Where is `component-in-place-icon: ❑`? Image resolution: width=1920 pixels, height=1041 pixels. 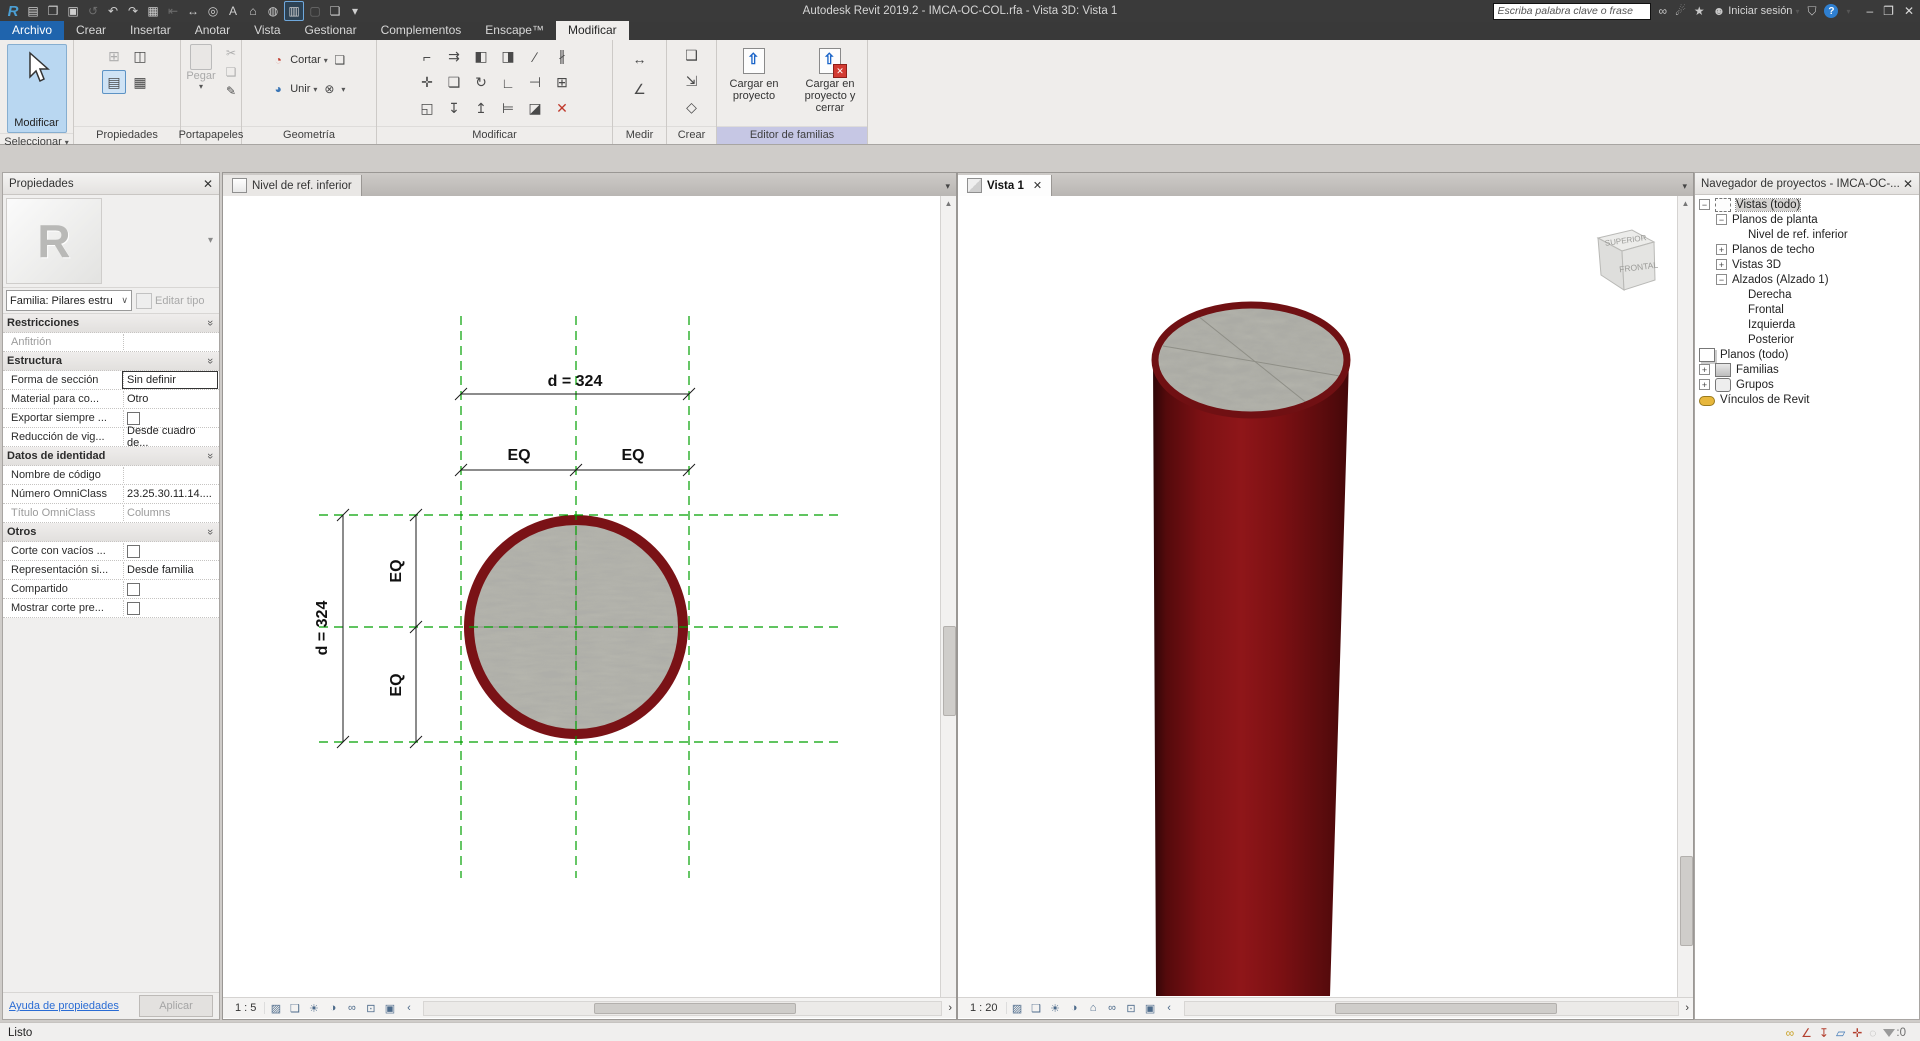
component-in-place-icon: ❑ is located at coordinates (692, 55).